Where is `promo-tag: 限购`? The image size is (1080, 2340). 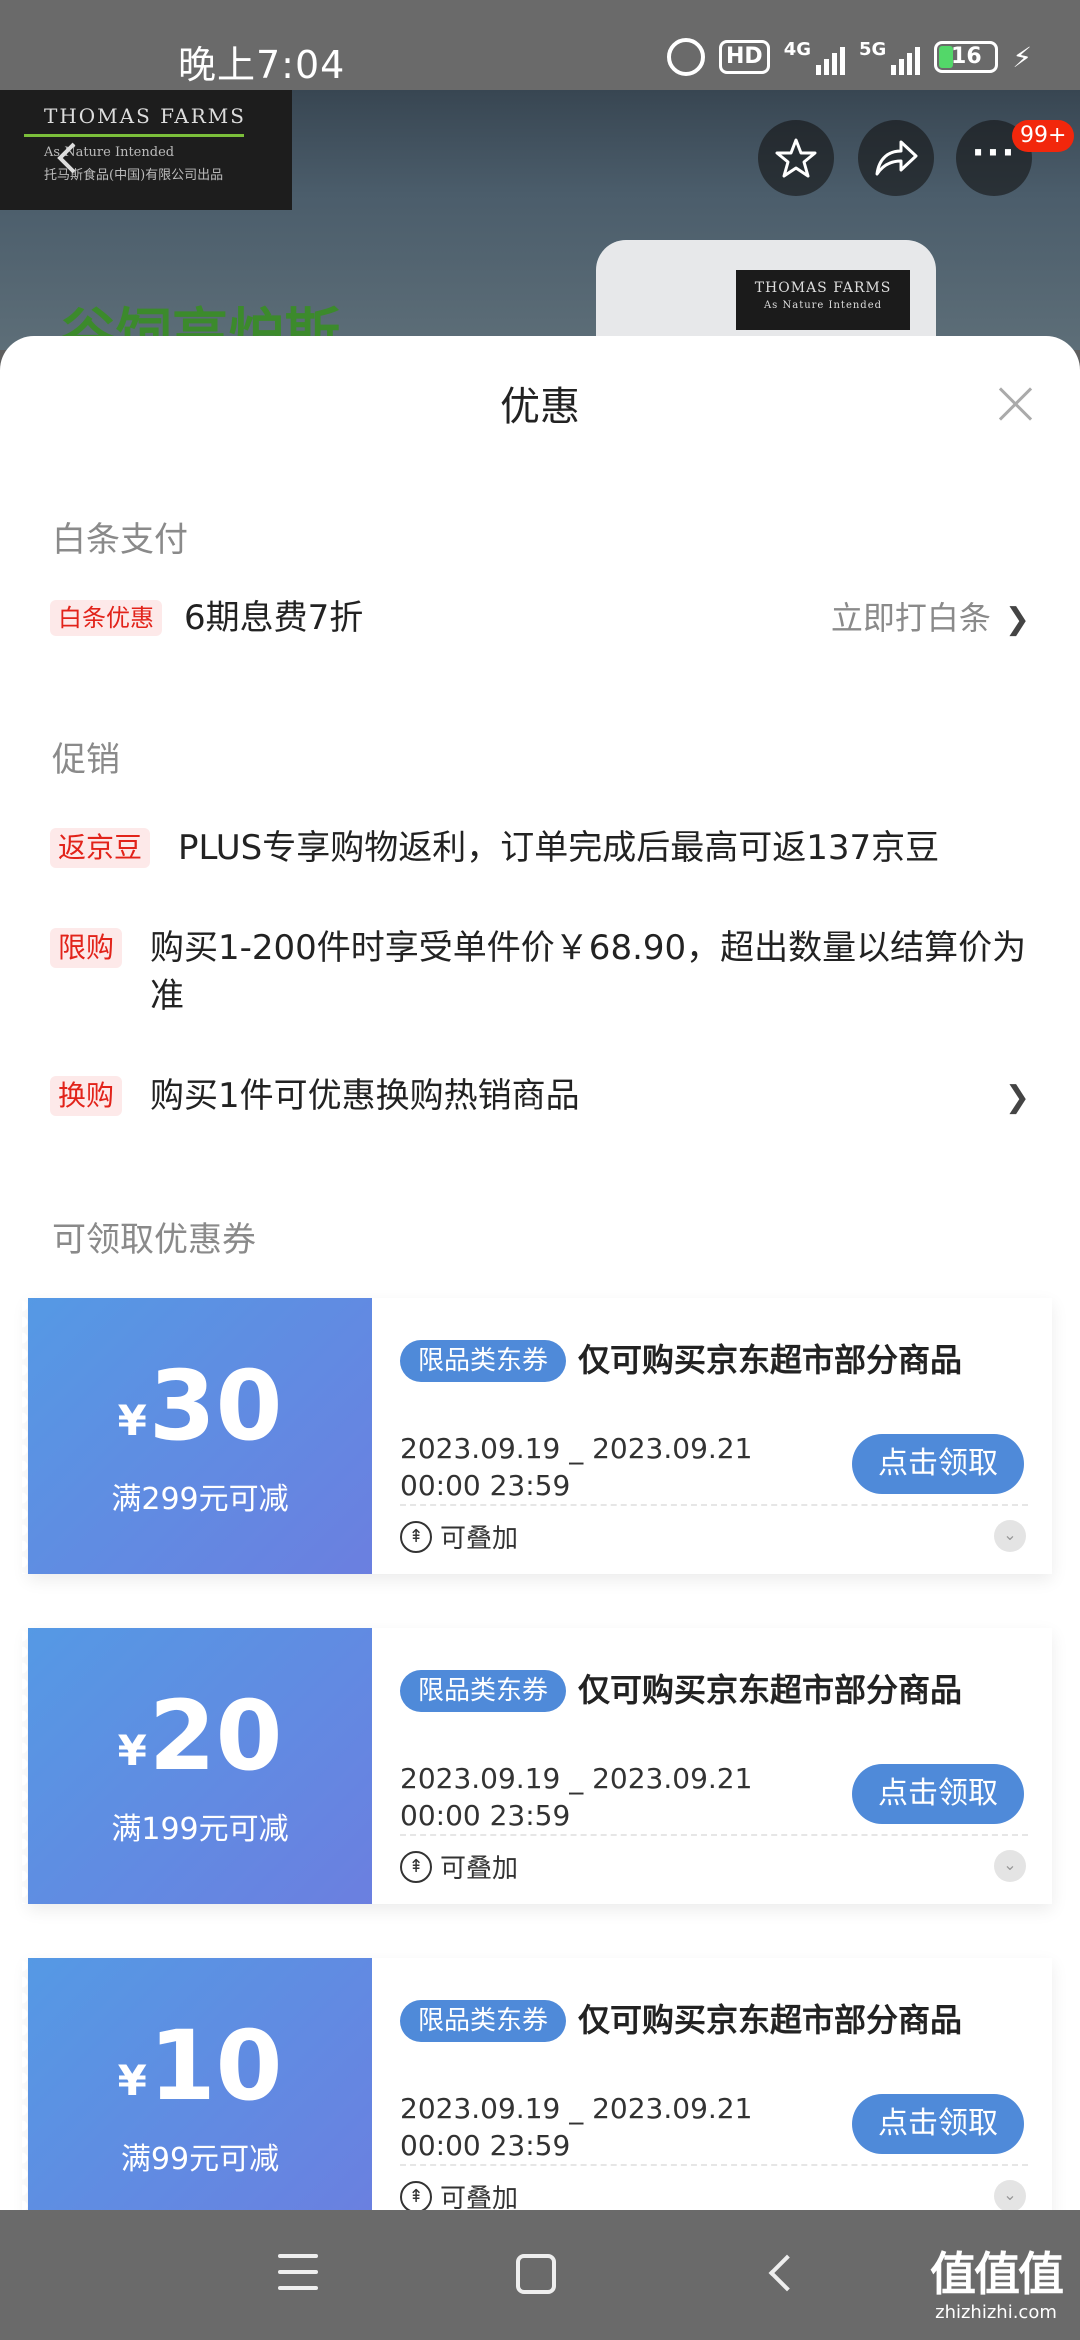
promo-tag: 限购 is located at coordinates (86, 948).